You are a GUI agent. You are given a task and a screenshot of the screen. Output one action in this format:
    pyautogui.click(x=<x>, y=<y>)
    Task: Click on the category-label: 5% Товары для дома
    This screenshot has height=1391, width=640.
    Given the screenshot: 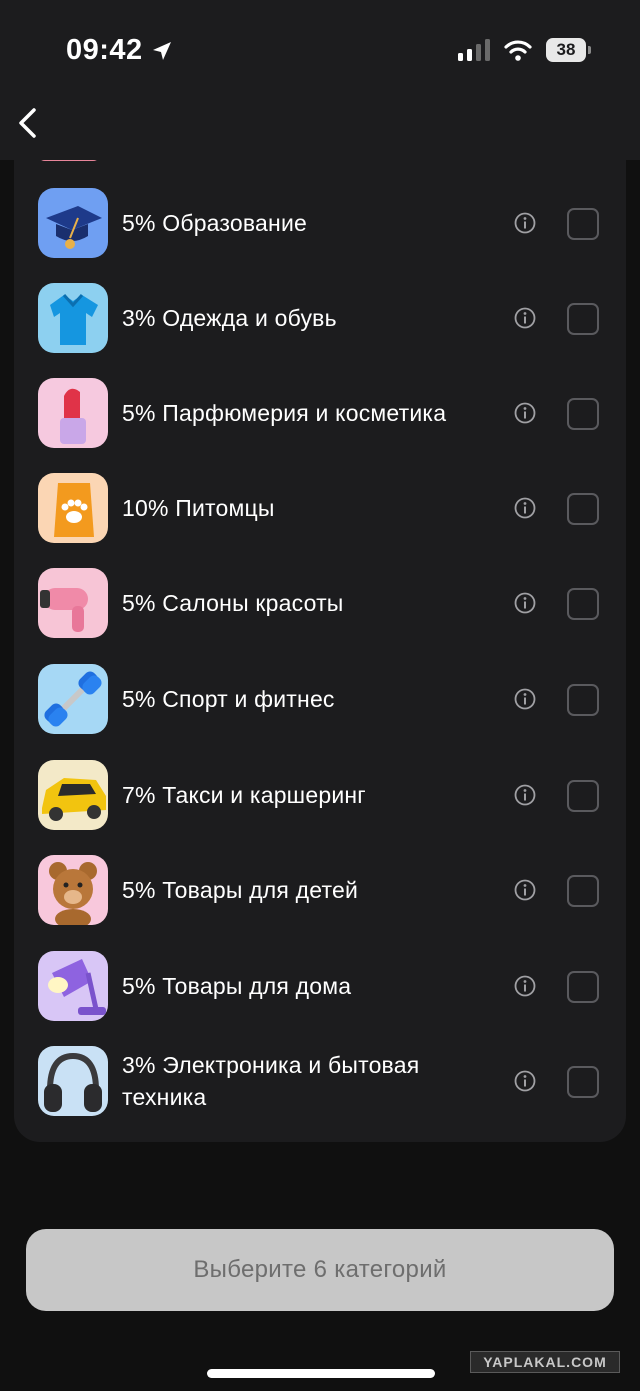 What is the action you would take?
    pyautogui.click(x=237, y=986)
    